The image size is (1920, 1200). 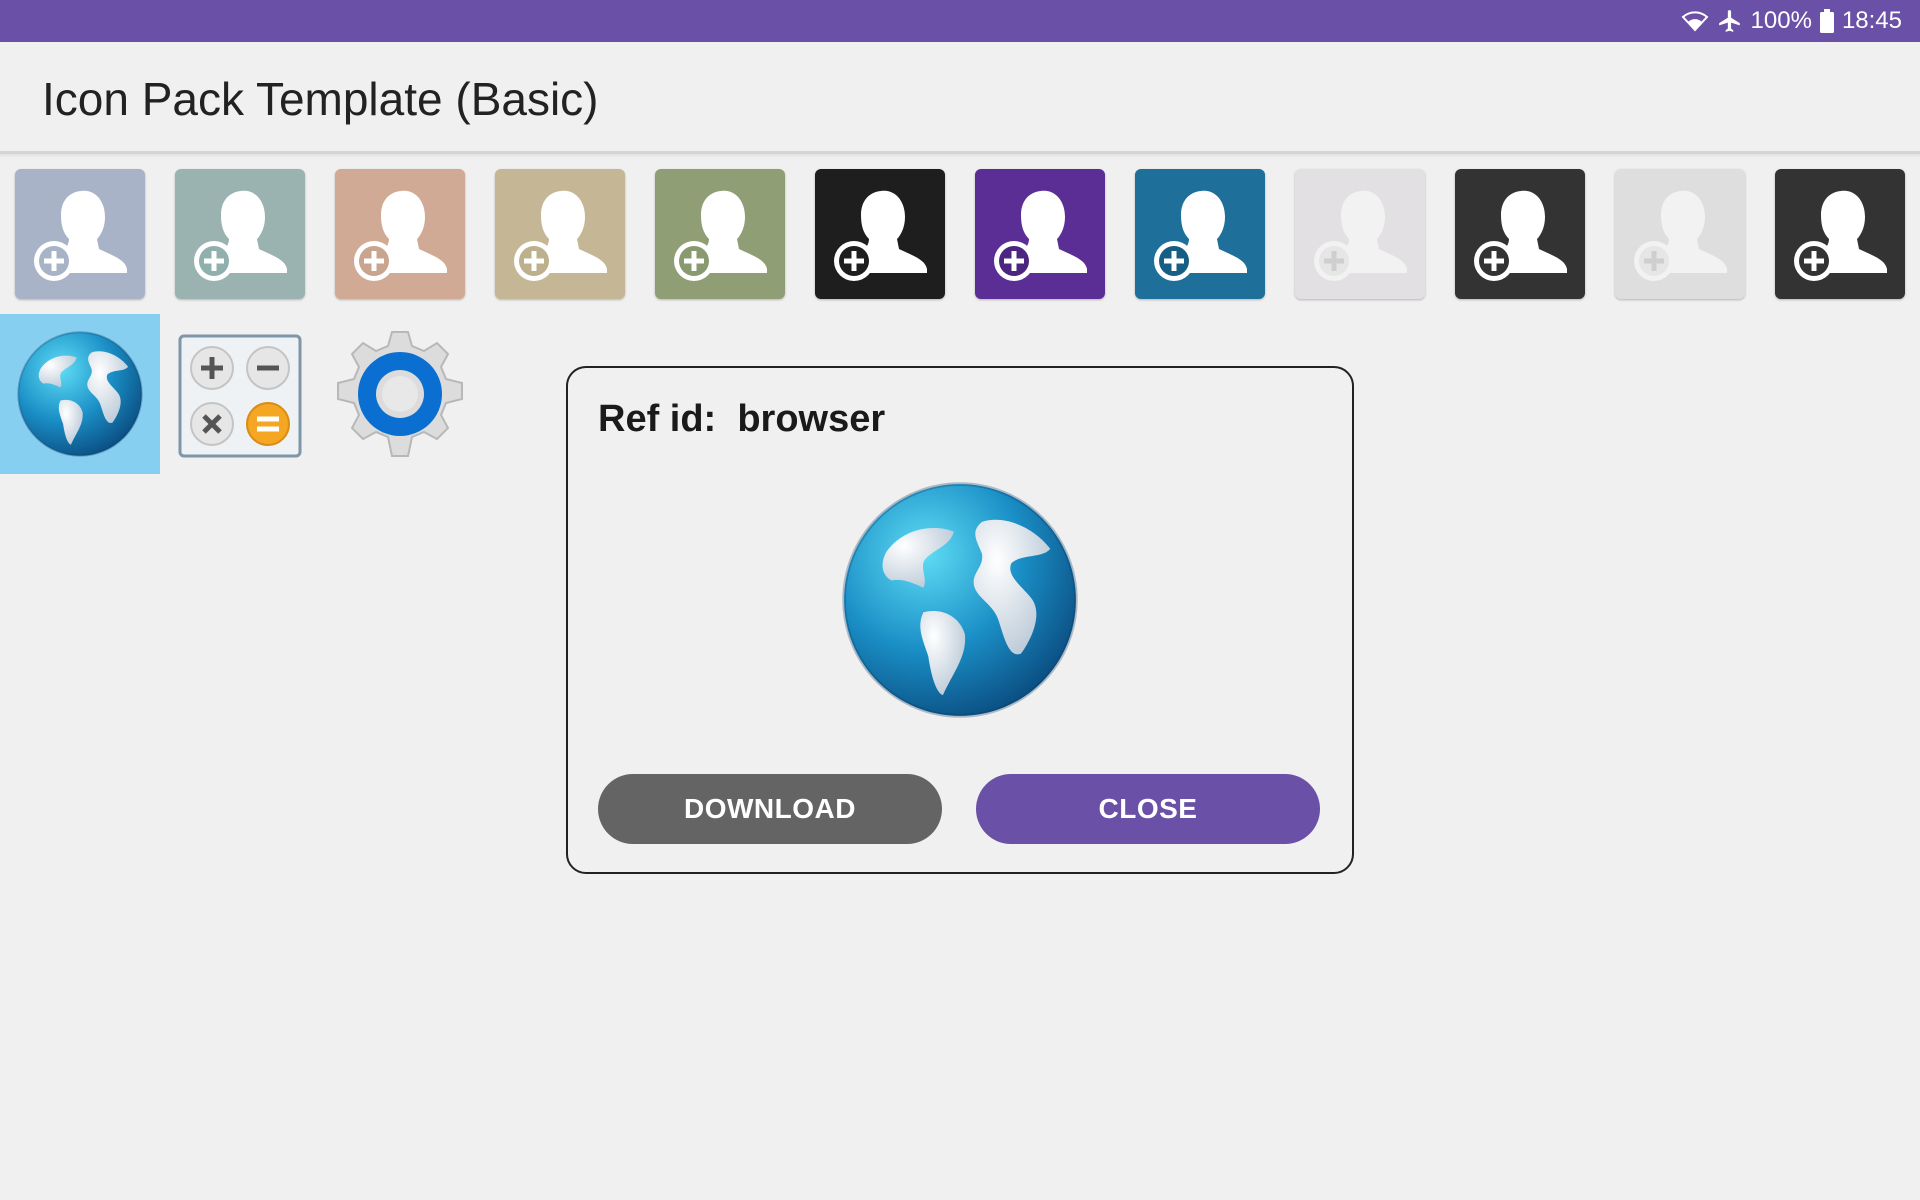 What do you see at coordinates (1695, 21) in the screenshot?
I see `wifi-icon` at bounding box center [1695, 21].